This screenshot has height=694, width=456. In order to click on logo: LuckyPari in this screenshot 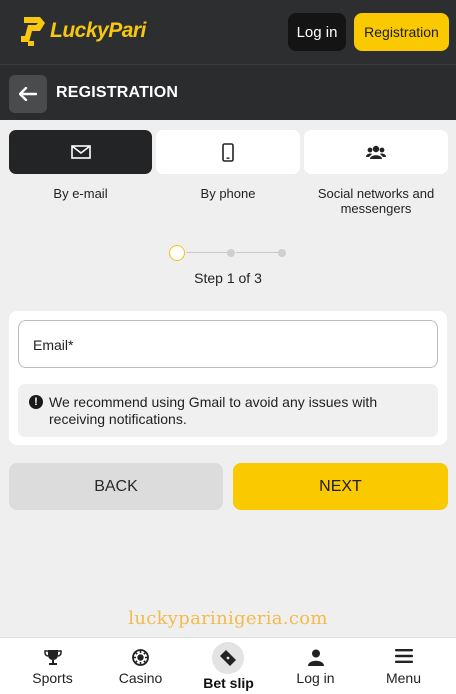, I will do `click(82, 31)`.